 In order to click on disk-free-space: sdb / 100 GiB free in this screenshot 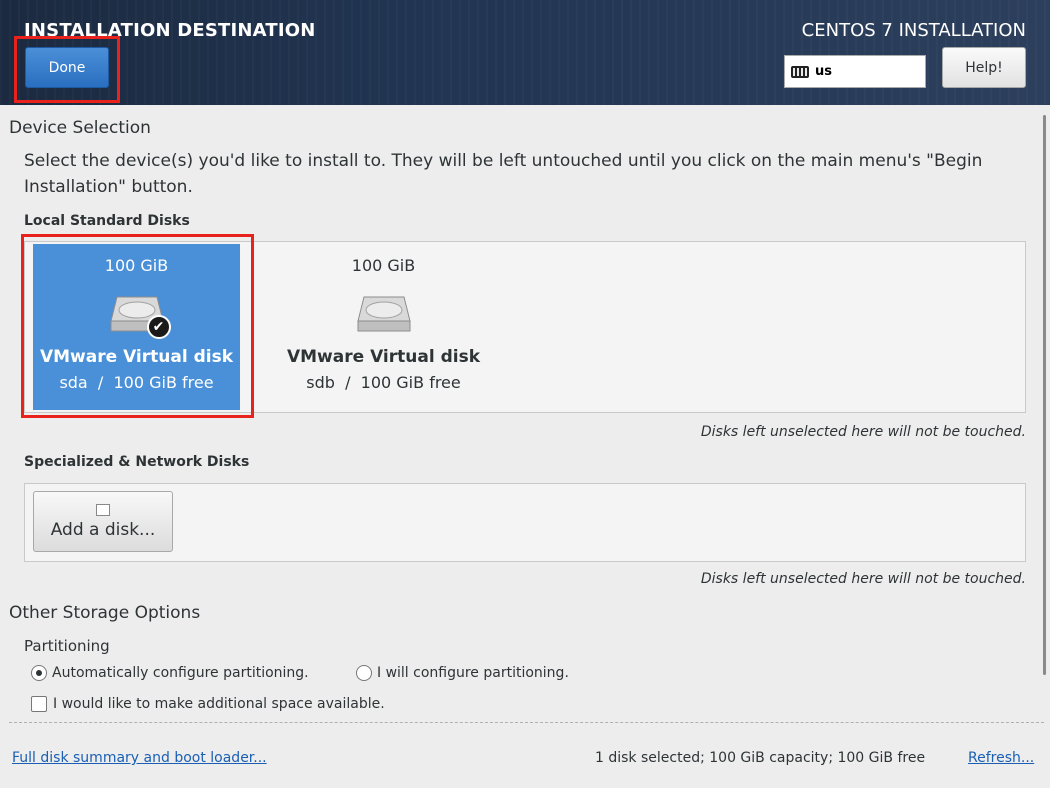, I will do `click(383, 382)`.